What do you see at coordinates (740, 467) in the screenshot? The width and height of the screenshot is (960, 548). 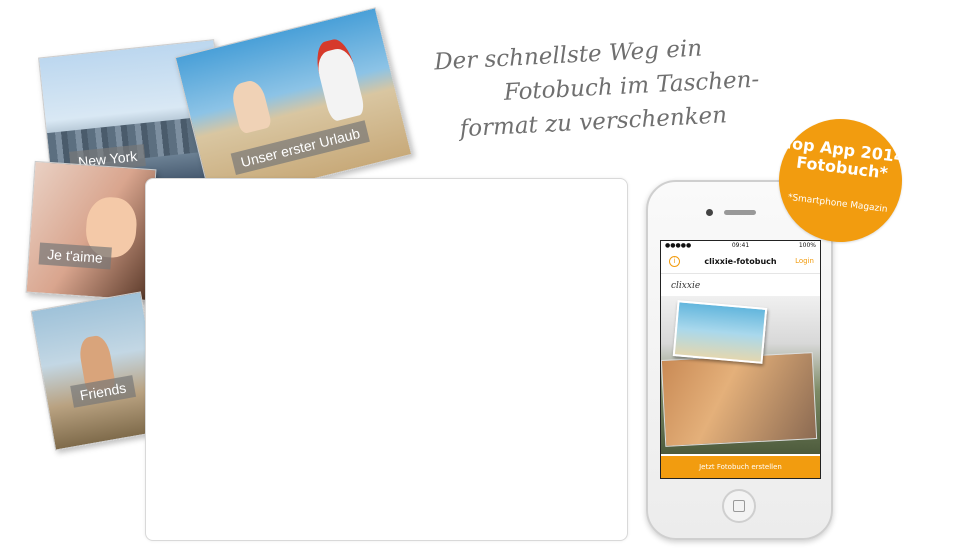 I see `create-photobook-button: Jetzt Fotobuch erstellen` at bounding box center [740, 467].